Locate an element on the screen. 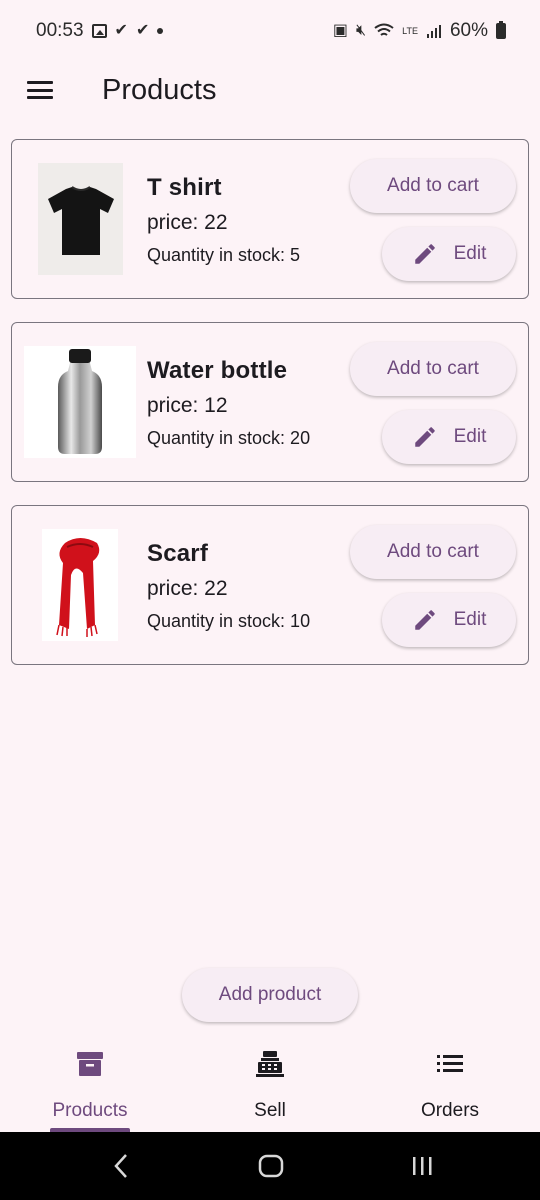 Image resolution: width=540 pixels, height=1200 pixels. product-stock: Quantity in stock: 5 is located at coordinates (224, 255).